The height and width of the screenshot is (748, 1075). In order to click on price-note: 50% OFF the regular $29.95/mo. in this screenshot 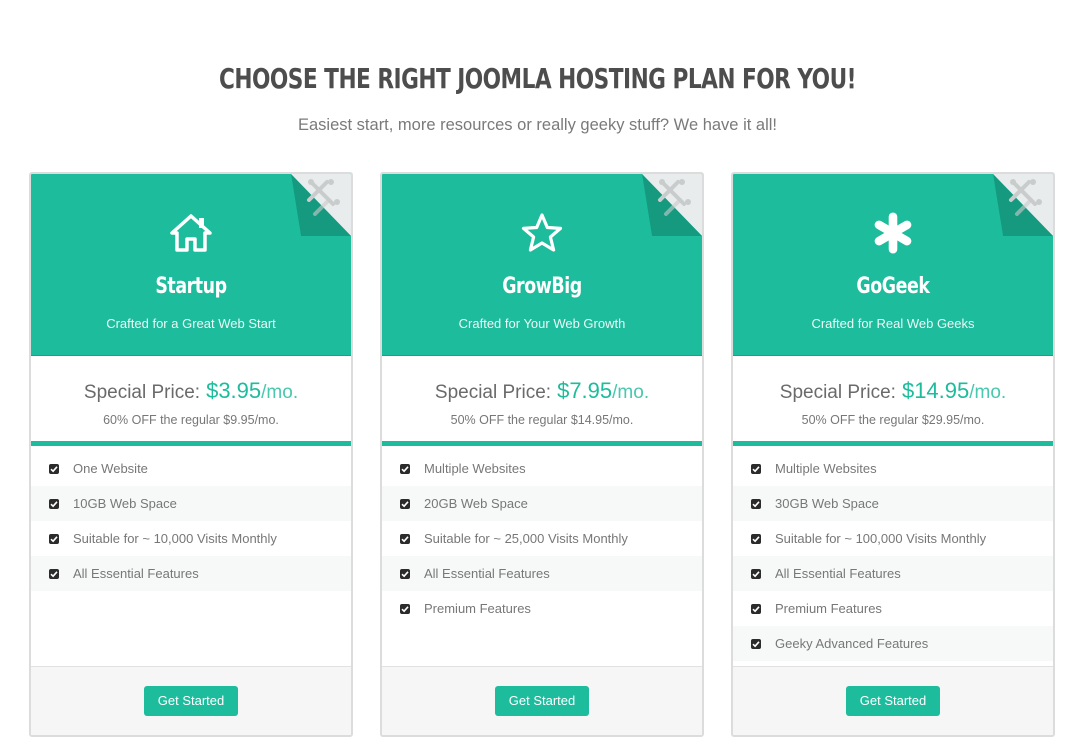, I will do `click(893, 420)`.